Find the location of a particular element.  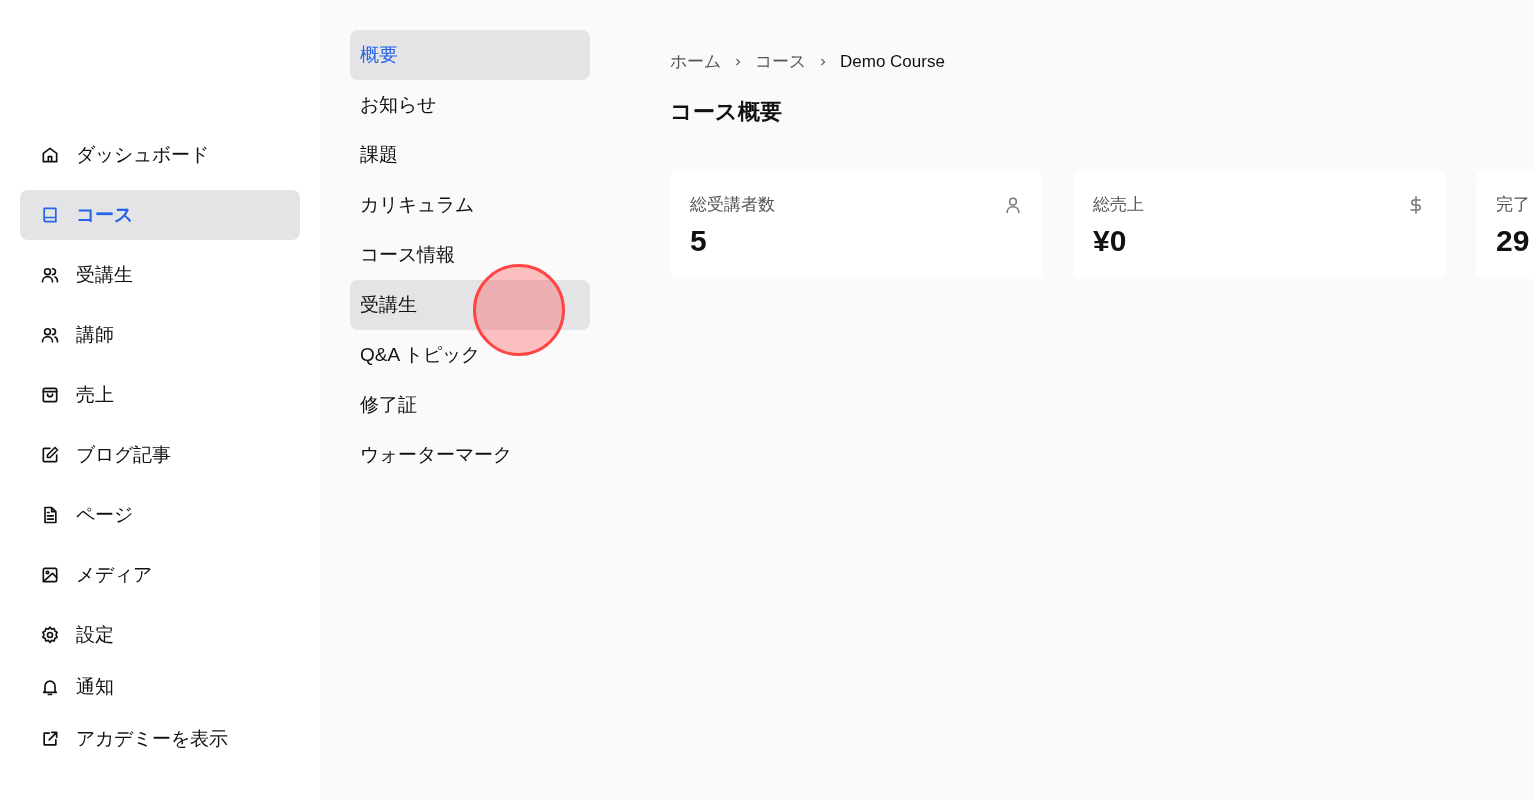

sidebar-label: 講師 is located at coordinates (95, 335).